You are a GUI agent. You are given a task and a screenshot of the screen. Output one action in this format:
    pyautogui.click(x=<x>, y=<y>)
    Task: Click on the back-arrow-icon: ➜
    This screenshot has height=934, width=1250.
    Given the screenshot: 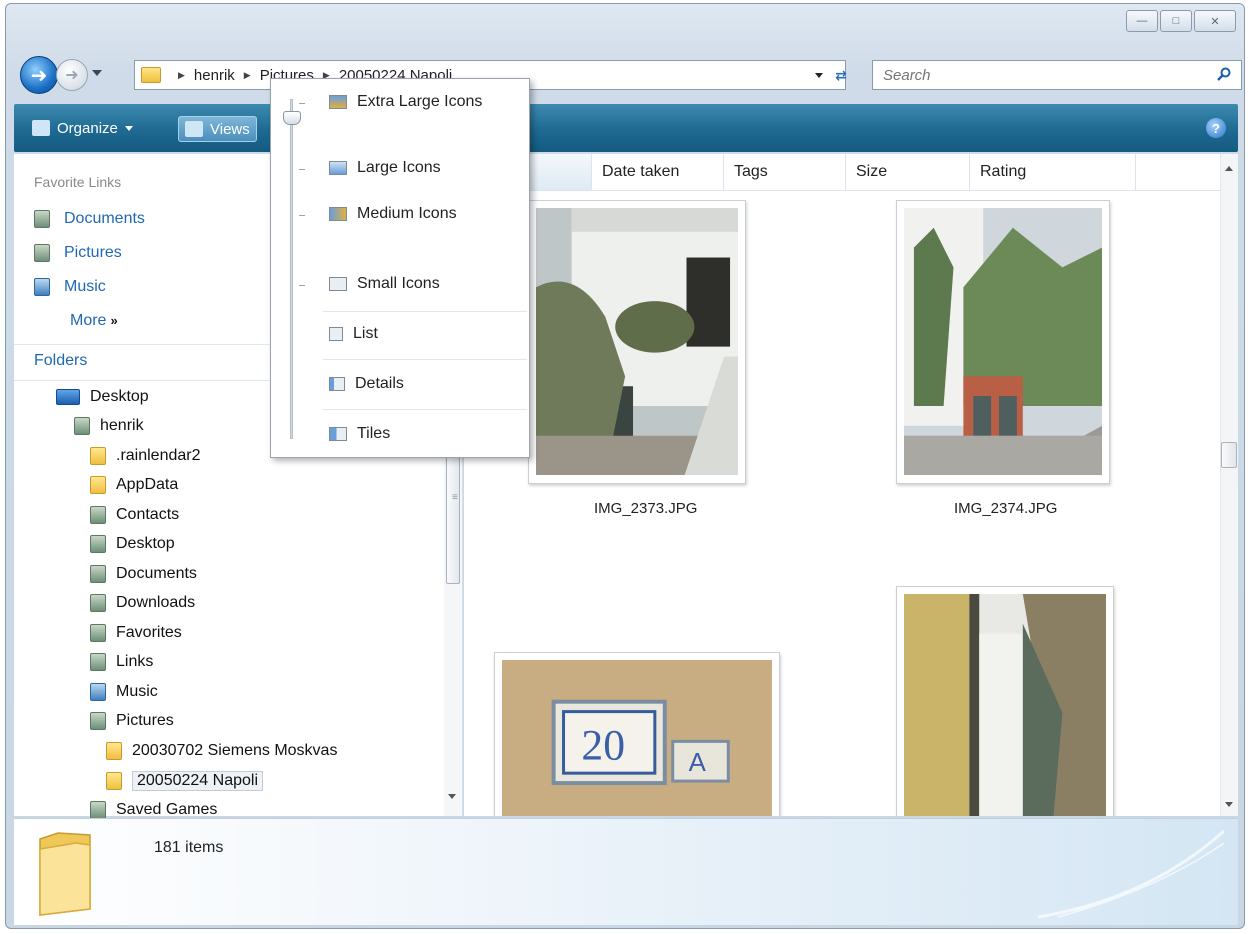 What is the action you would take?
    pyautogui.click(x=39, y=75)
    